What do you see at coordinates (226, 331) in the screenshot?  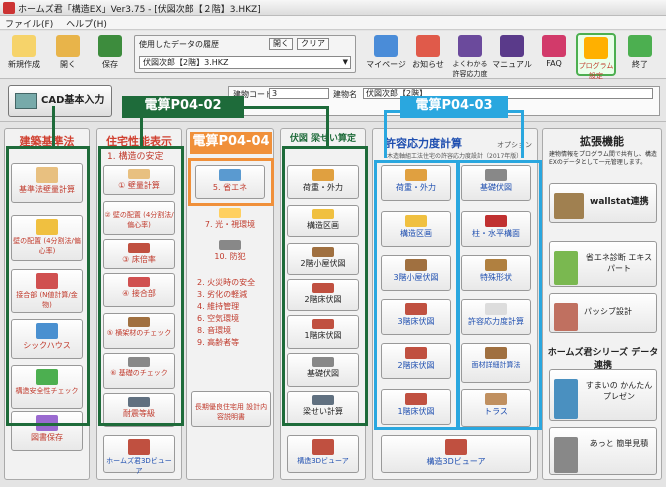 I see `list-item: 8. 音環境` at bounding box center [226, 331].